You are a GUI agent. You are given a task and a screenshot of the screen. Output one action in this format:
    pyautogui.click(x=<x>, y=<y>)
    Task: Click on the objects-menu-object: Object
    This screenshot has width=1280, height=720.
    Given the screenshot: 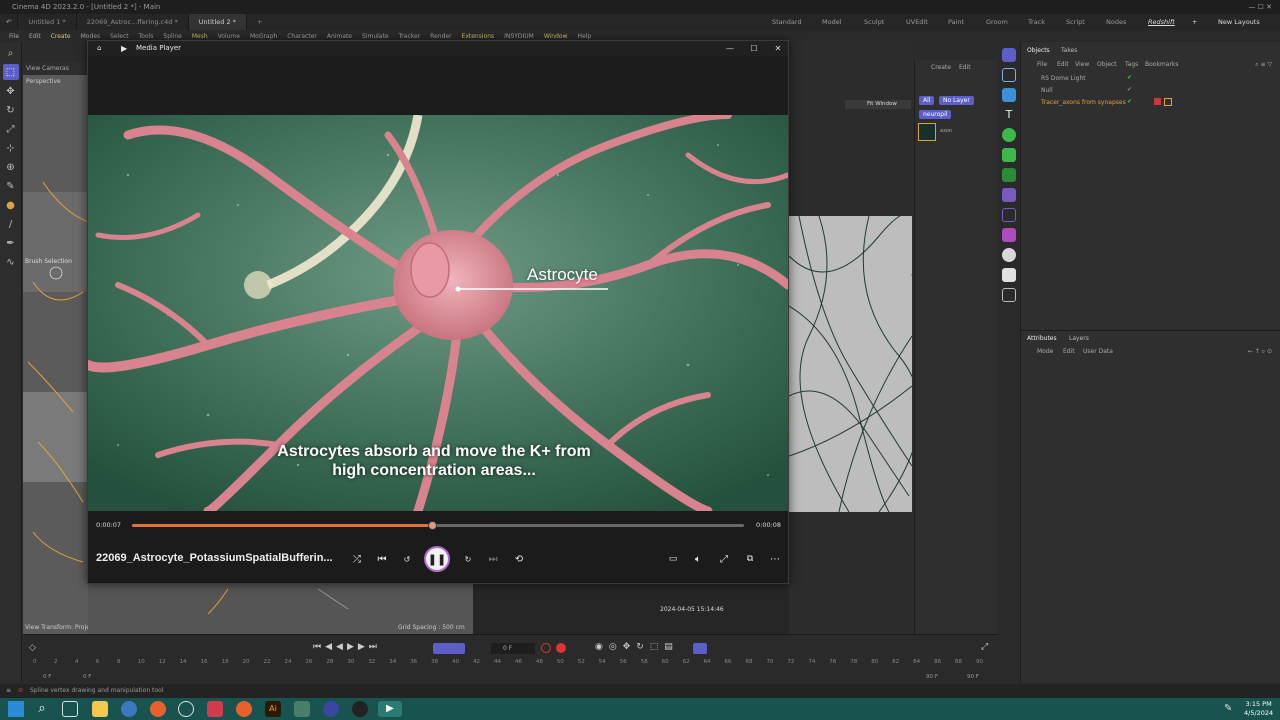 What is the action you would take?
    pyautogui.click(x=1107, y=64)
    